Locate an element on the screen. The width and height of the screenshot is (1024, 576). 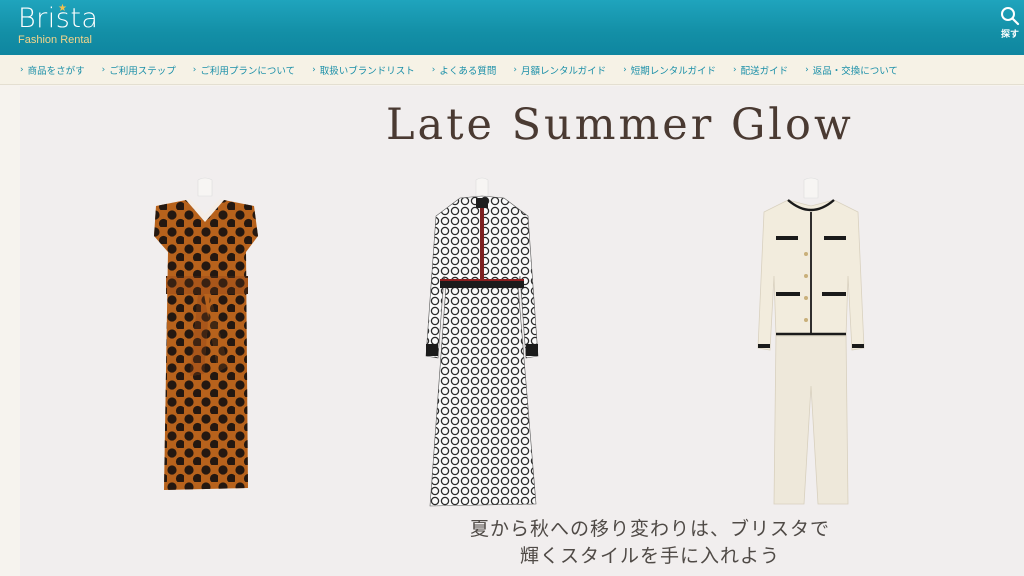
cream-suit-image is located at coordinates (811, 341).